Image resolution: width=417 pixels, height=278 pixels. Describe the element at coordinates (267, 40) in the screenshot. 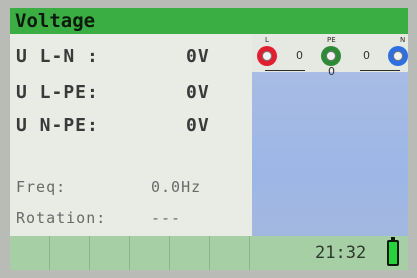

I see `terminal-l-label: L` at that location.